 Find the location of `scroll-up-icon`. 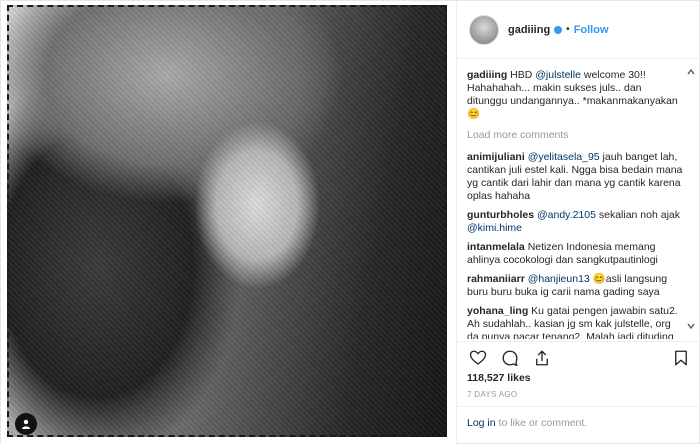

scroll-up-icon is located at coordinates (691, 72).